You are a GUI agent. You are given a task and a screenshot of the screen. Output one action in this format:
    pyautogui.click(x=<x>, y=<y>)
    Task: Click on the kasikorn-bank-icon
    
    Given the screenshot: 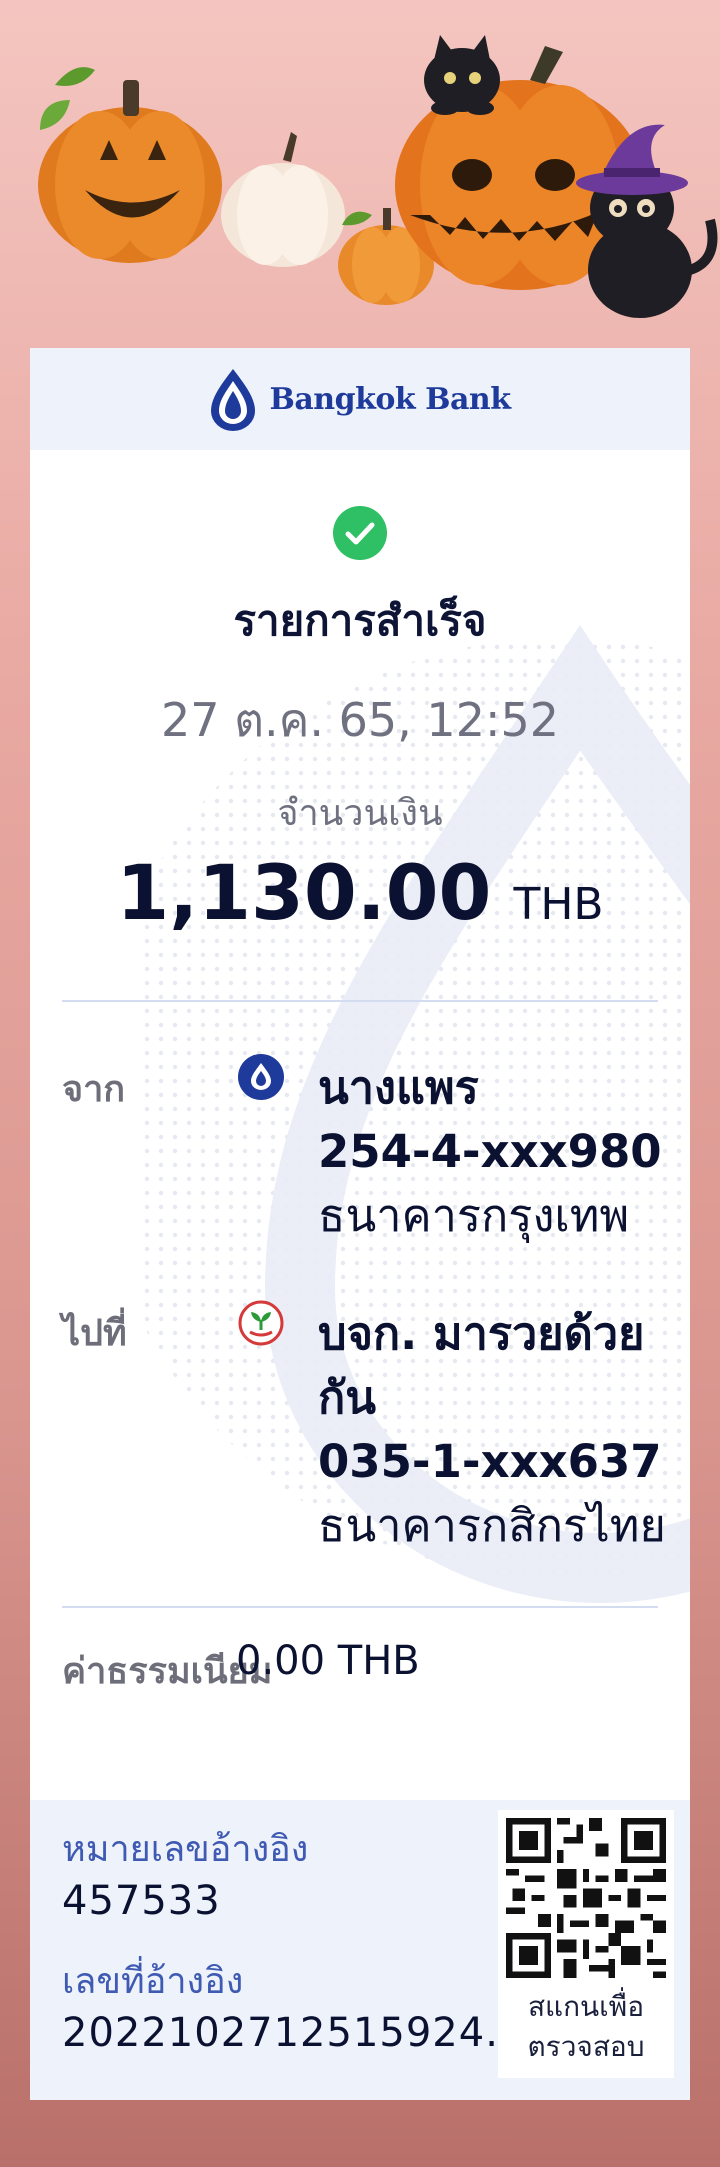 What is the action you would take?
    pyautogui.click(x=261, y=1323)
    